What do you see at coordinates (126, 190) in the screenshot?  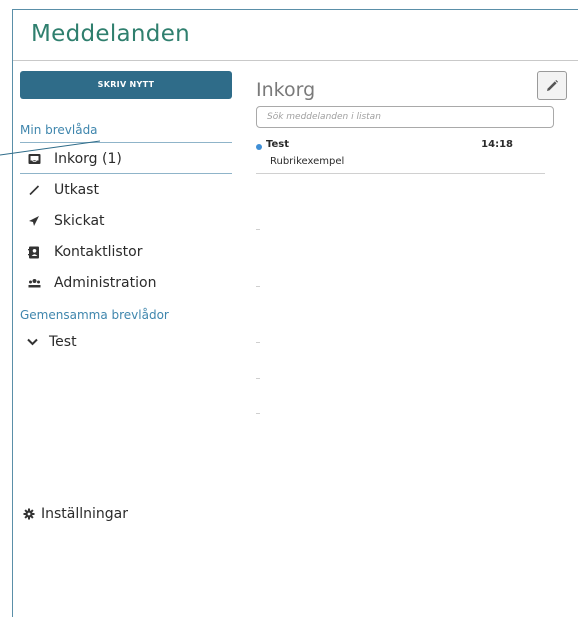 I see `sidebar-item-drafts: Utkast` at bounding box center [126, 190].